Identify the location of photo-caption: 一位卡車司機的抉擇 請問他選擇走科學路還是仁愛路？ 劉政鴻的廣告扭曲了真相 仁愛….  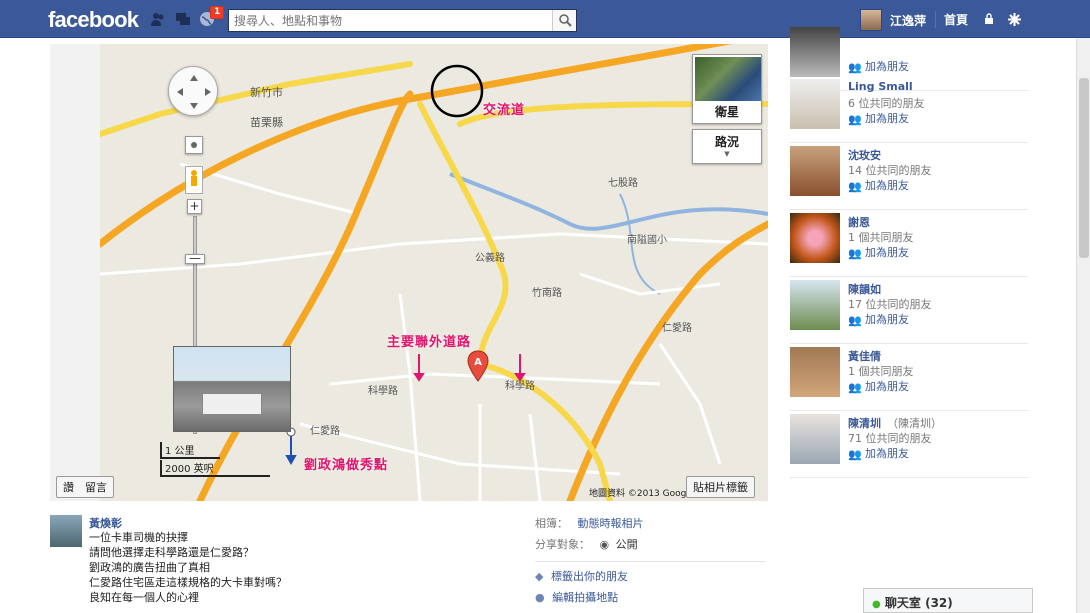
(188, 567).